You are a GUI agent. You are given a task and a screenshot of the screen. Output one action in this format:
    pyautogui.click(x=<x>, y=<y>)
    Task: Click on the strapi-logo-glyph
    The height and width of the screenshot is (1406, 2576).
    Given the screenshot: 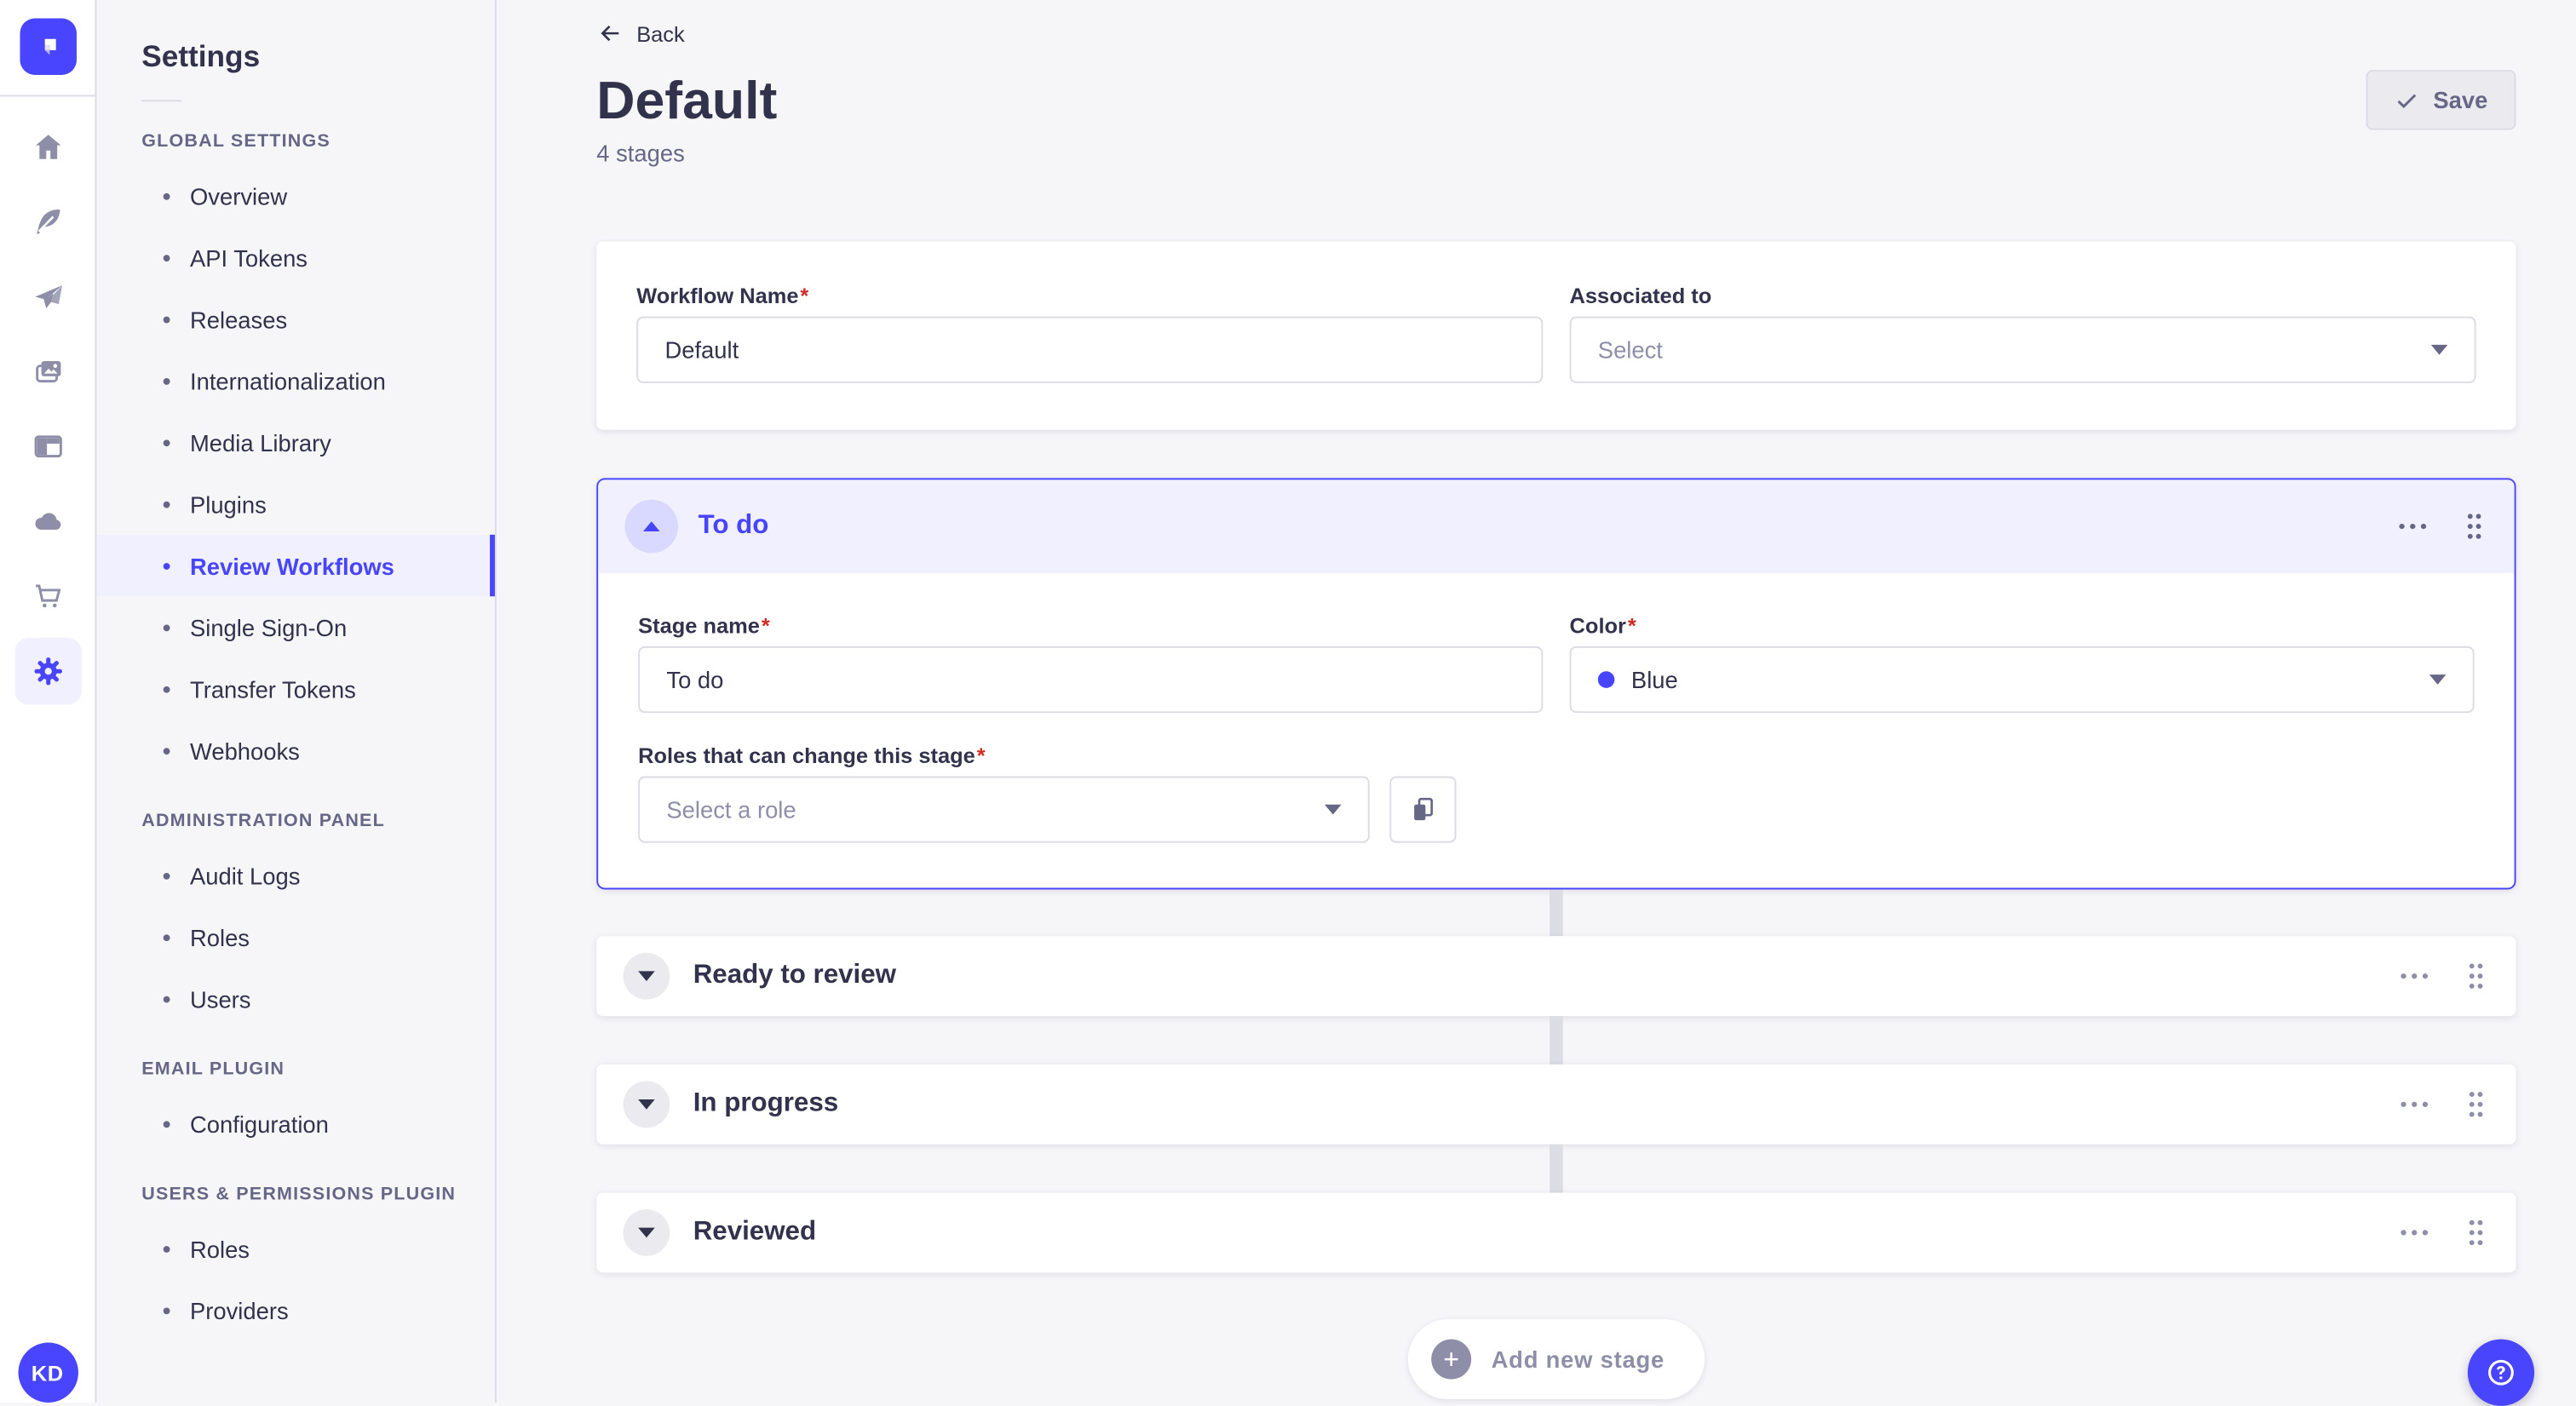 What is the action you would take?
    pyautogui.click(x=49, y=46)
    